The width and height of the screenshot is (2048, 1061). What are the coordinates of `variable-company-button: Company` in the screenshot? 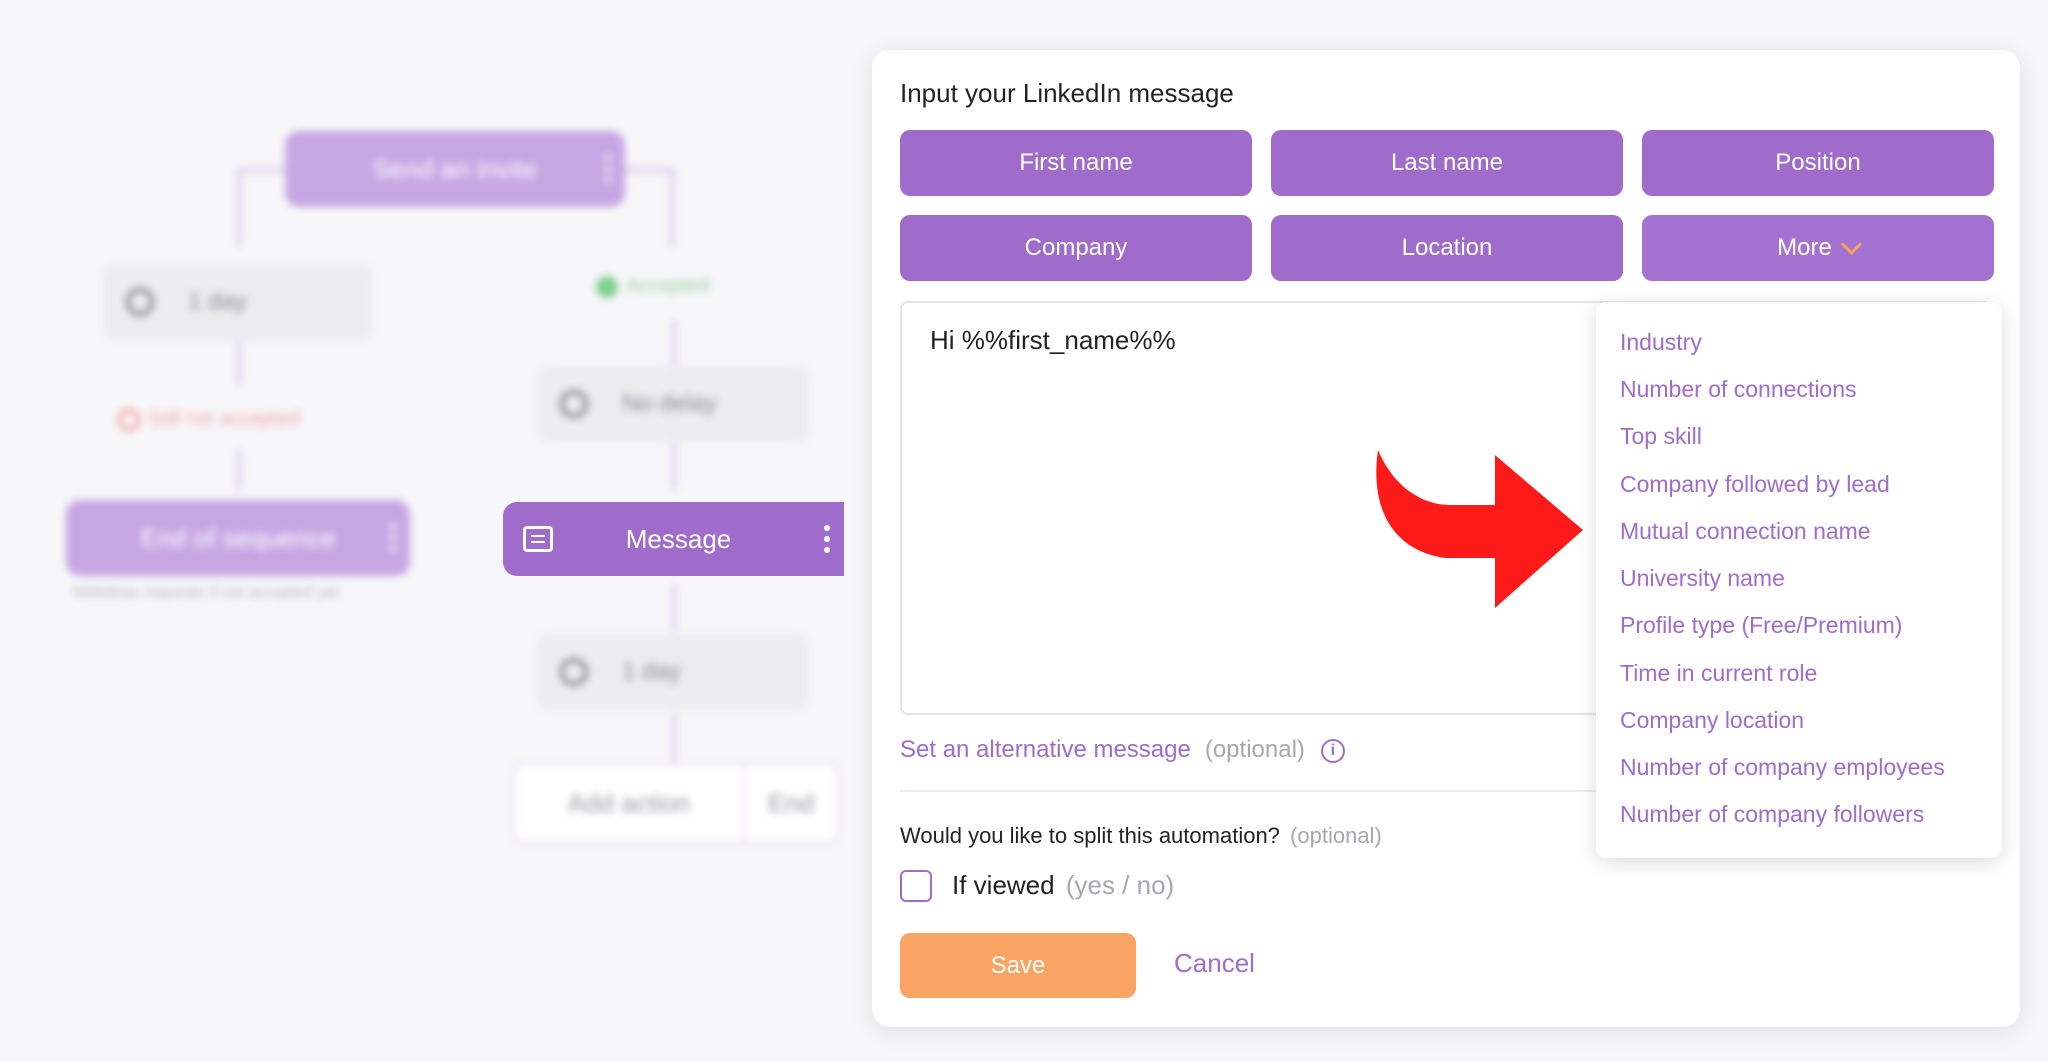 It's located at (1076, 248).